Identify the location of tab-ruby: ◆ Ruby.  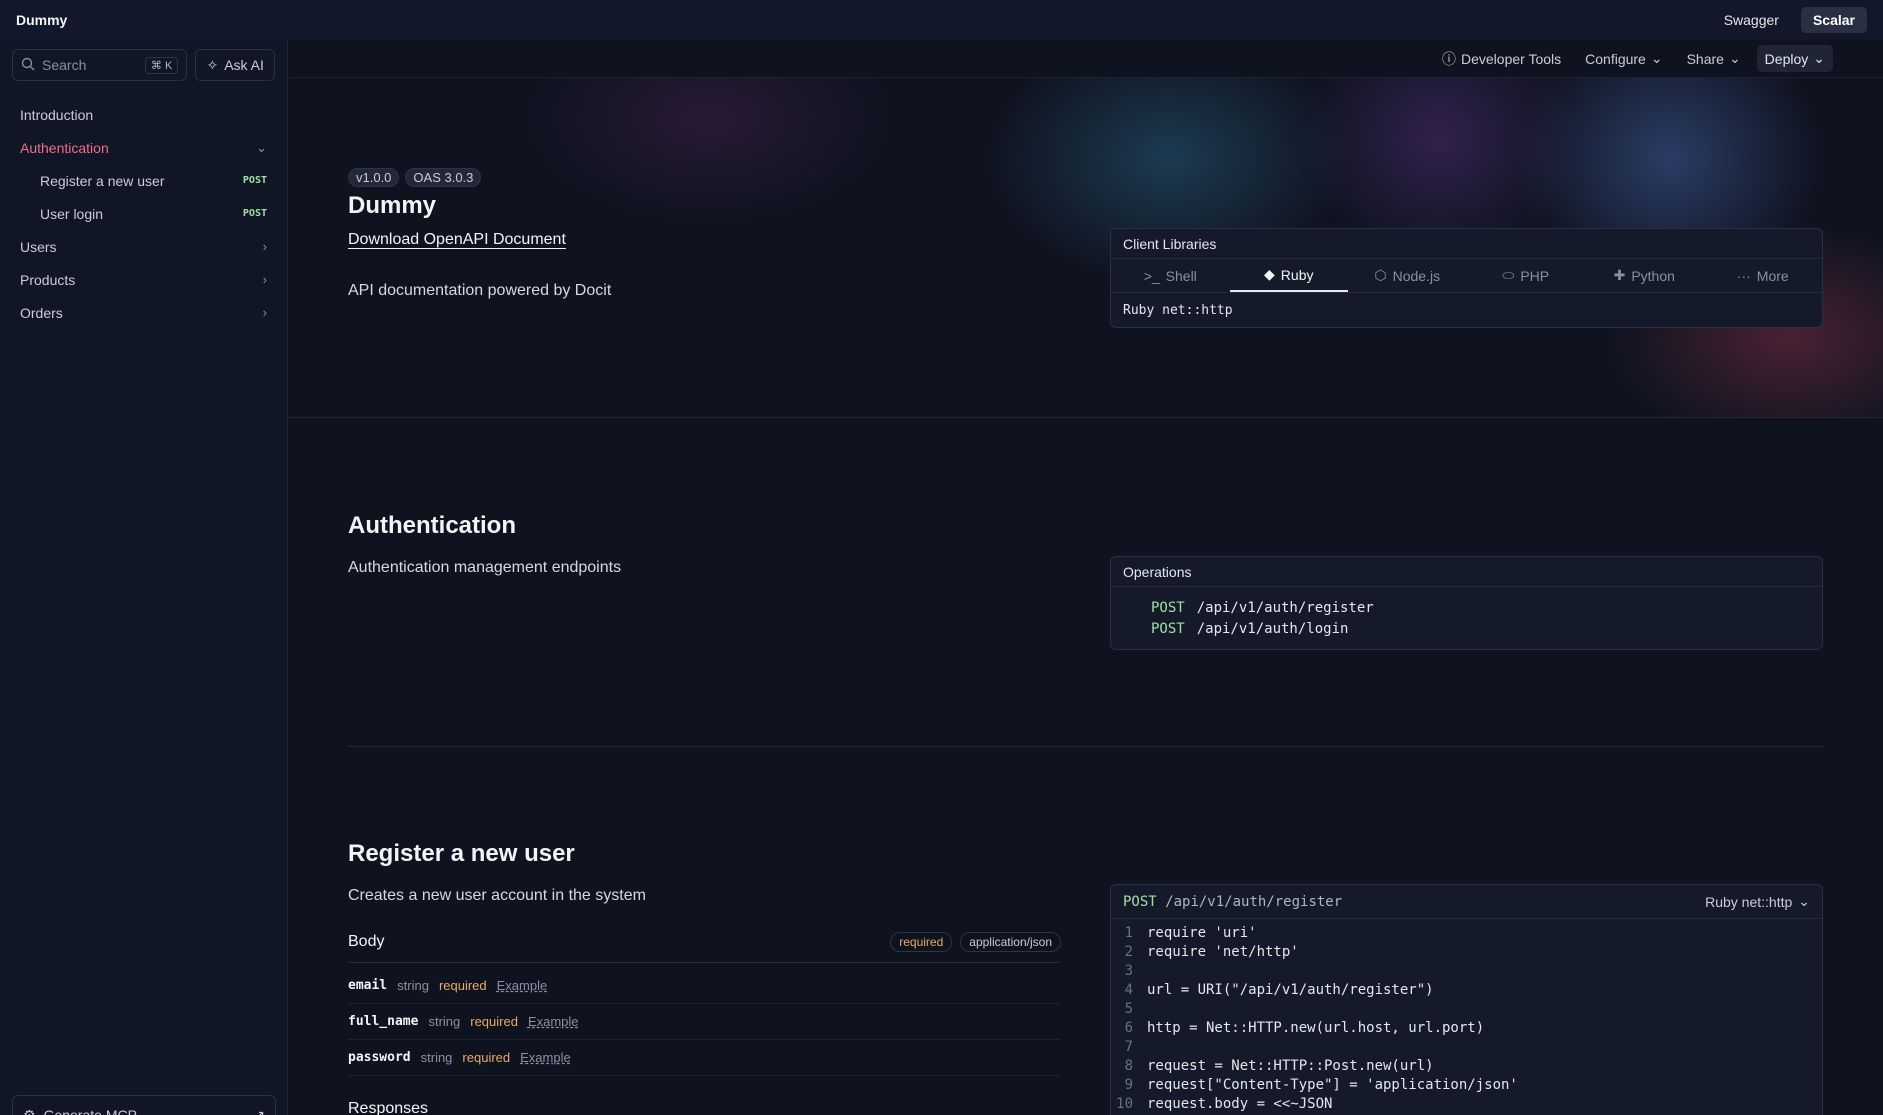
(1288, 275).